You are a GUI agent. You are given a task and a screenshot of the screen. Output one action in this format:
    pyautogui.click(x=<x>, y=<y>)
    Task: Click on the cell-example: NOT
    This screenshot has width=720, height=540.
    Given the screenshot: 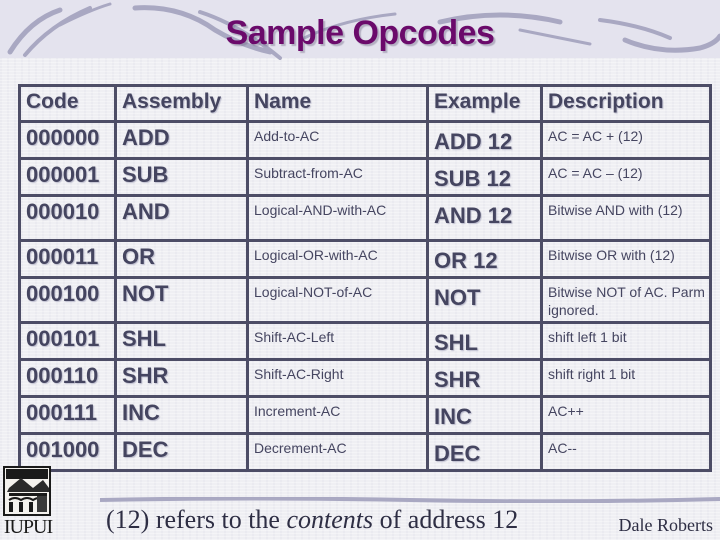 What is the action you would take?
    pyautogui.click(x=484, y=300)
    